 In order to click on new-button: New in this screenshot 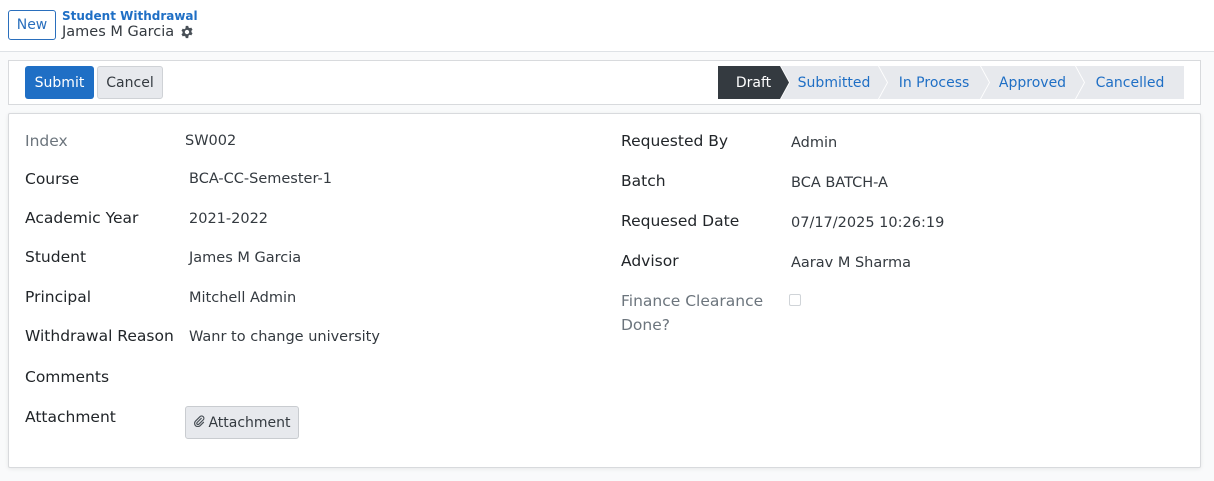, I will do `click(32, 25)`.